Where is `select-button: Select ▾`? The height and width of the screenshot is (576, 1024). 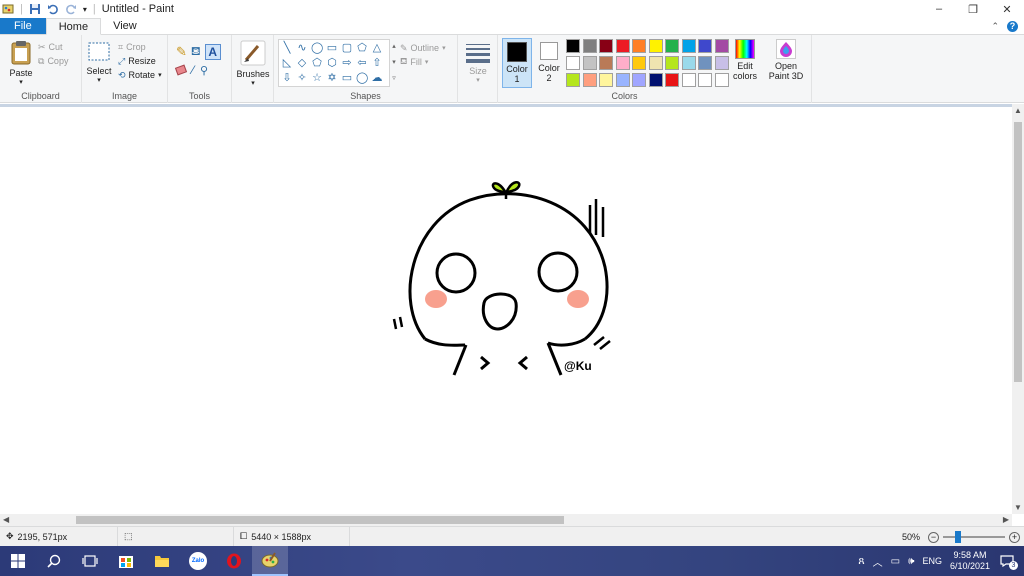 select-button: Select ▾ is located at coordinates (99, 63).